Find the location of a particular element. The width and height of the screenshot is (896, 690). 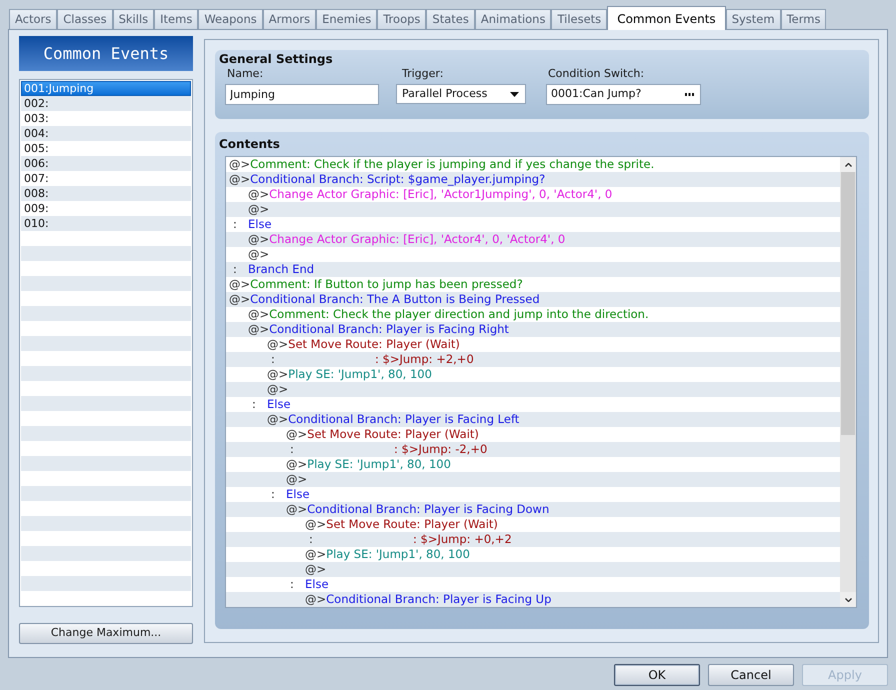

tab: Classes is located at coordinates (85, 19).